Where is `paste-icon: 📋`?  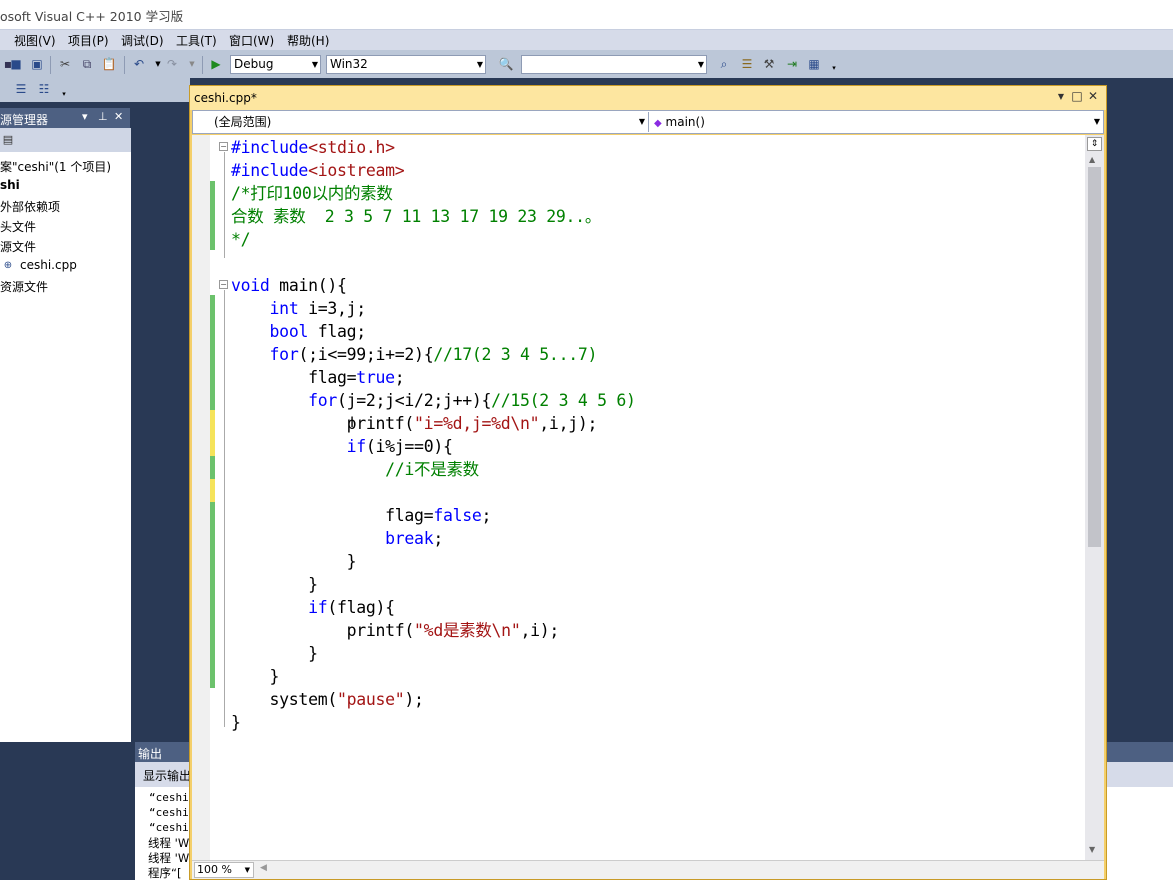 paste-icon: 📋 is located at coordinates (109, 64).